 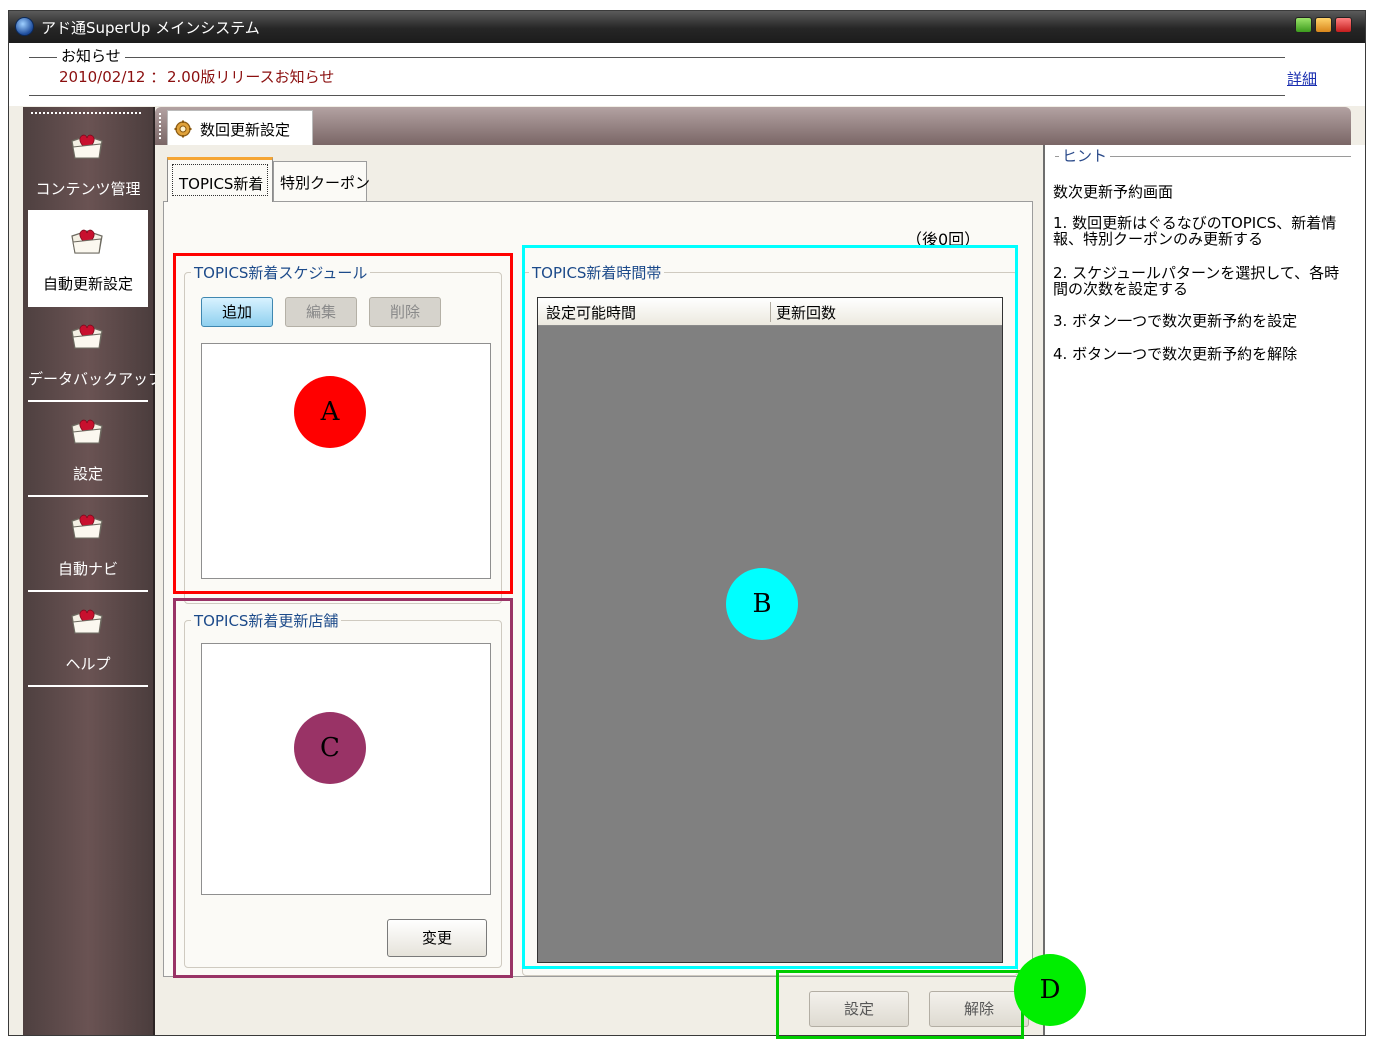 I want to click on sidebar-item-3: データバックアップ, so click(x=96, y=353).